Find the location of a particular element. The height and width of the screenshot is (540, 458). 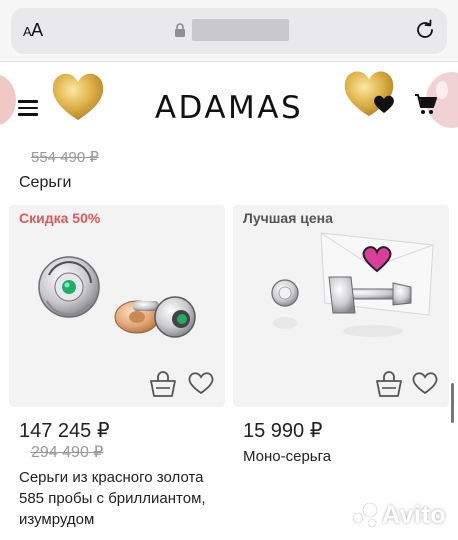

browser-address-bar: AAAA is located at coordinates (229, 31).